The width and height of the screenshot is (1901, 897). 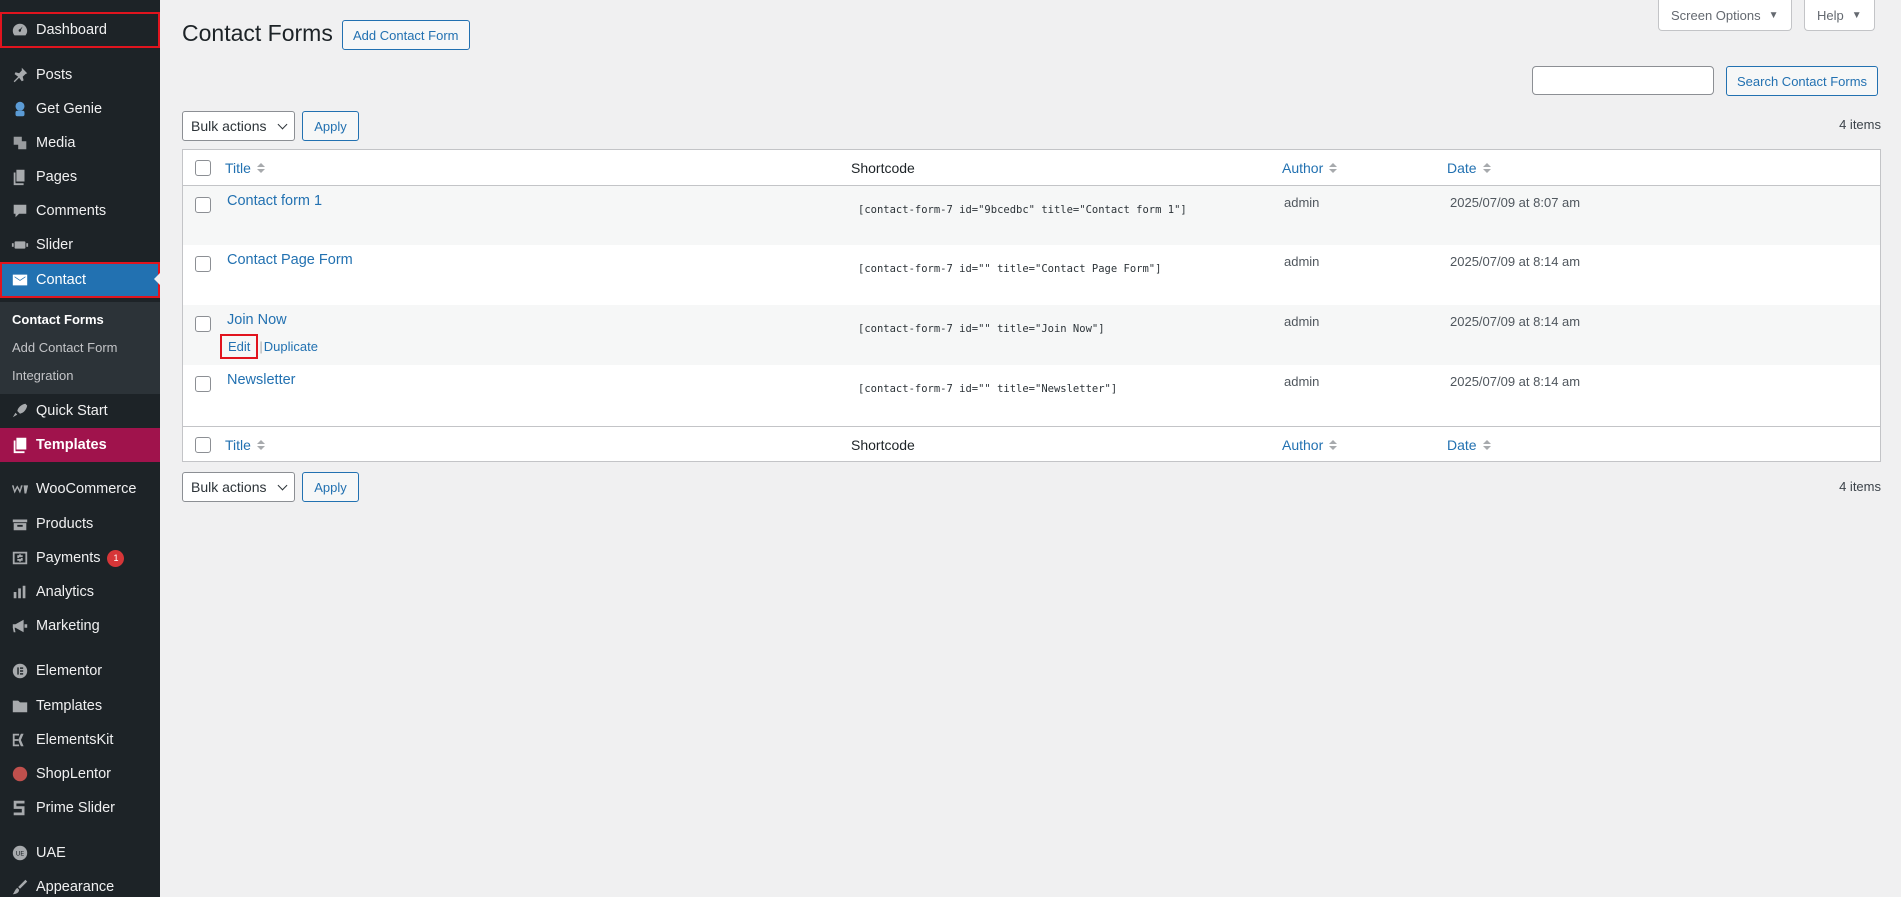 What do you see at coordinates (20, 411) in the screenshot?
I see `rocket-icon` at bounding box center [20, 411].